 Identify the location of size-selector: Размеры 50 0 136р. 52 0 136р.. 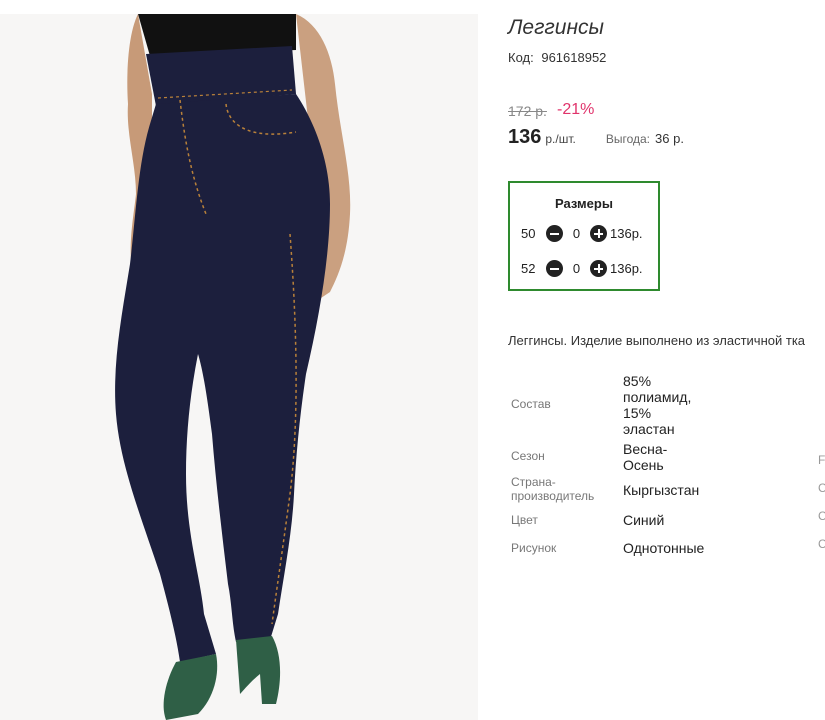
(584, 236).